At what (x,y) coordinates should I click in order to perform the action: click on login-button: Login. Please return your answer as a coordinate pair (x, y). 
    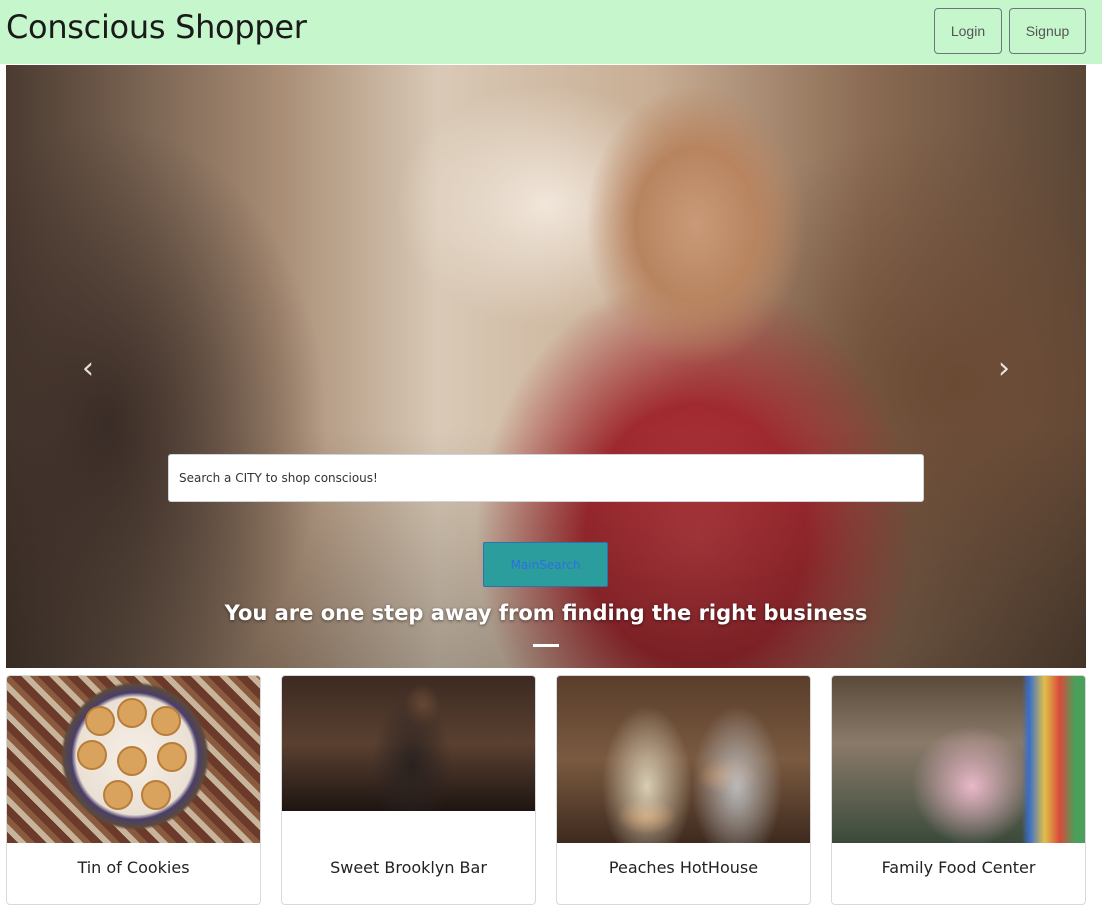
    Looking at the image, I should click on (968, 31).